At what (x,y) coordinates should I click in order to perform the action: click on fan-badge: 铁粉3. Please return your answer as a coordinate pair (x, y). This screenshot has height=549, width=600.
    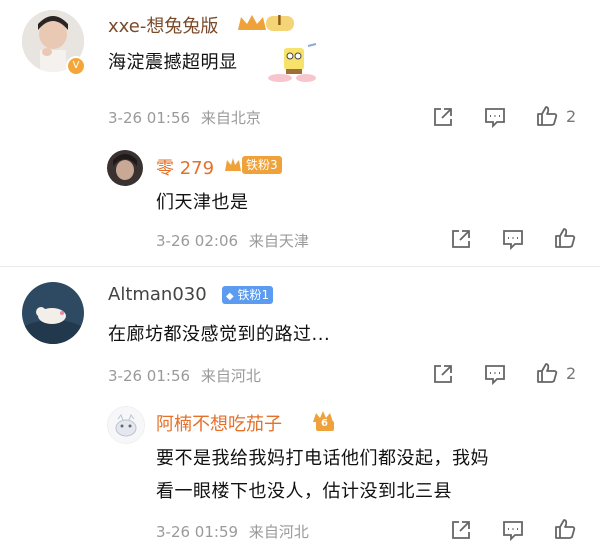
    Looking at the image, I should click on (262, 165).